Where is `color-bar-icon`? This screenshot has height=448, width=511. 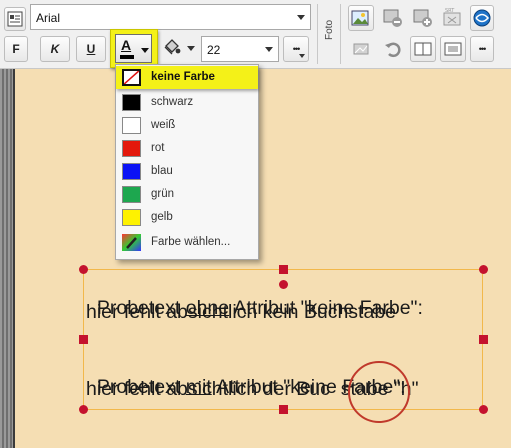 color-bar-icon is located at coordinates (127, 57).